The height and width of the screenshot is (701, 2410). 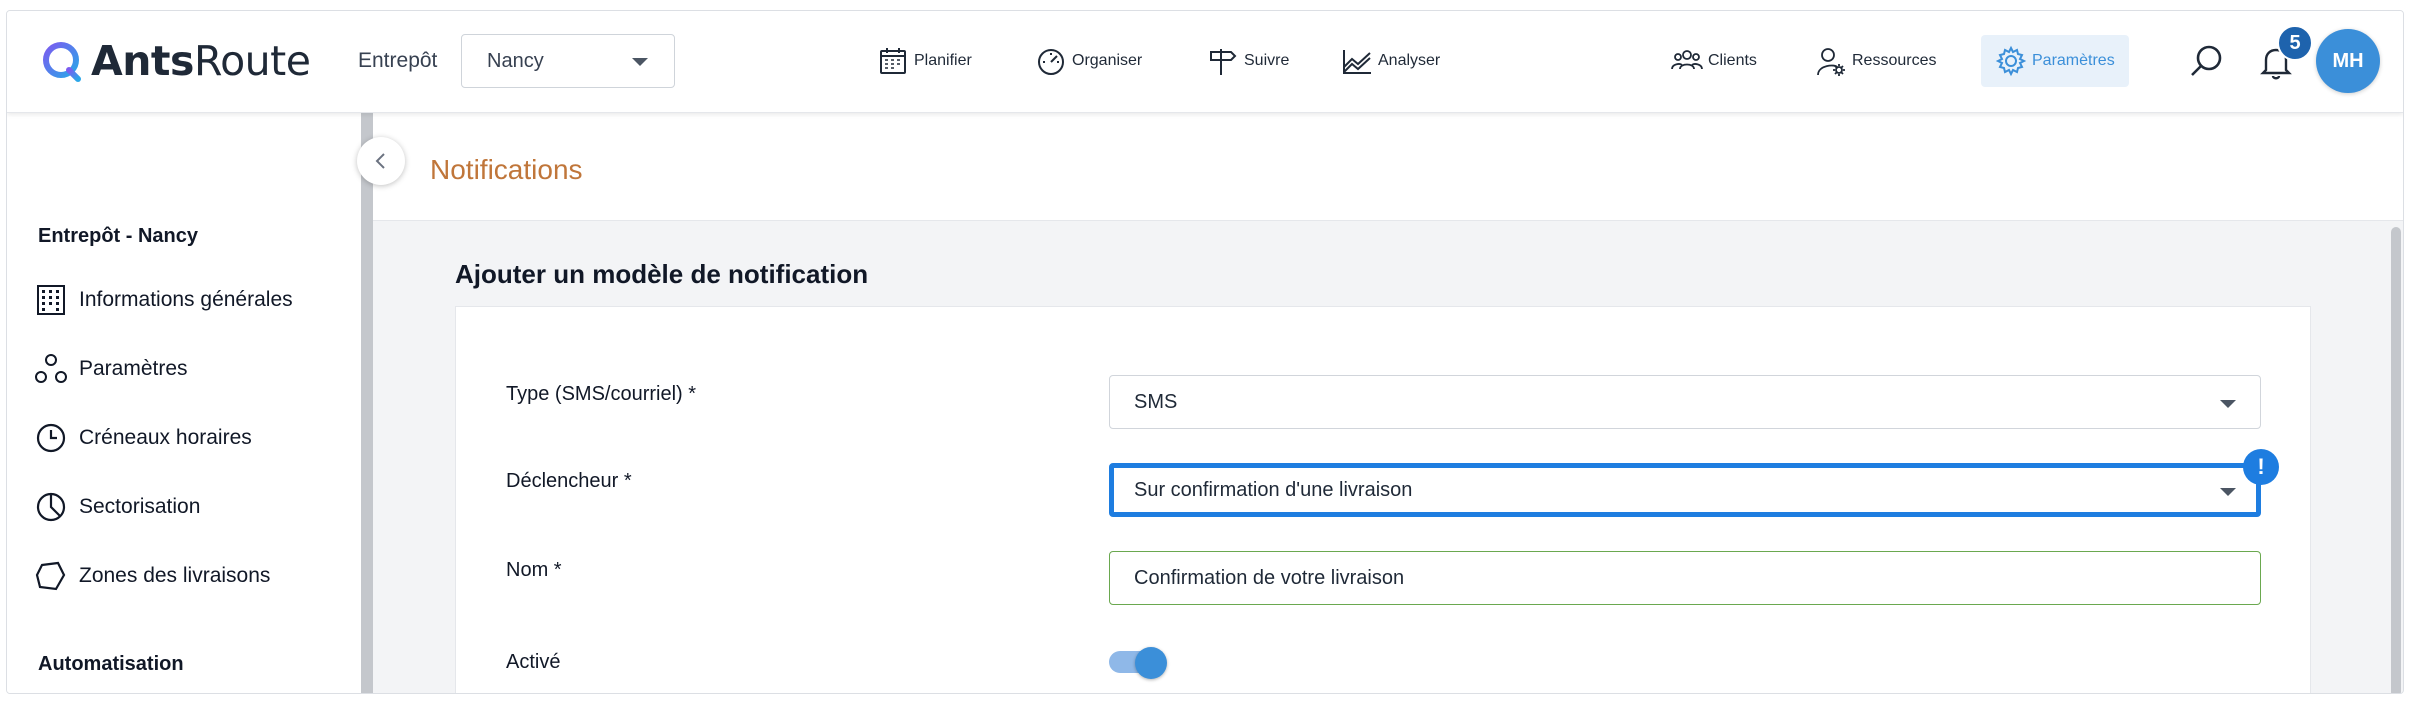 What do you see at coordinates (1267, 60) in the screenshot?
I see `nav-suivre-label: Suivre` at bounding box center [1267, 60].